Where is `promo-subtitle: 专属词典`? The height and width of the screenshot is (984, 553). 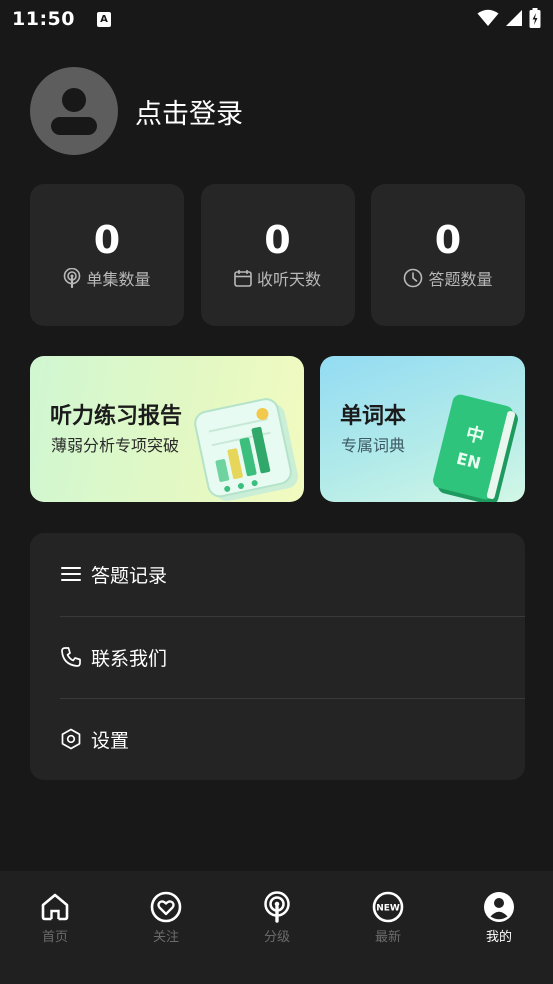 promo-subtitle: 专属词典 is located at coordinates (373, 445).